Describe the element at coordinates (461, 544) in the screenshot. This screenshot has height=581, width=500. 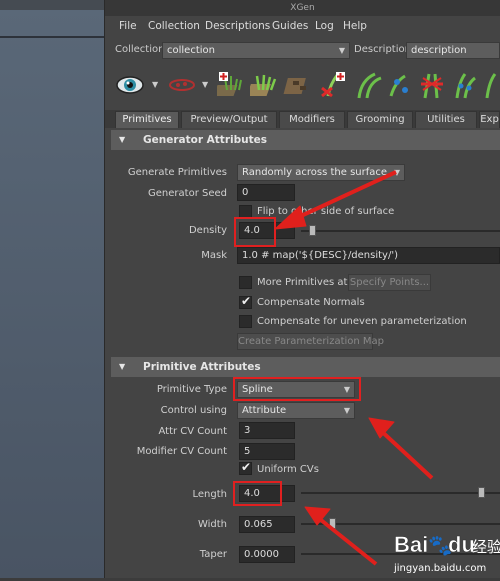
I see `watermark-brand-suffix: du` at that location.